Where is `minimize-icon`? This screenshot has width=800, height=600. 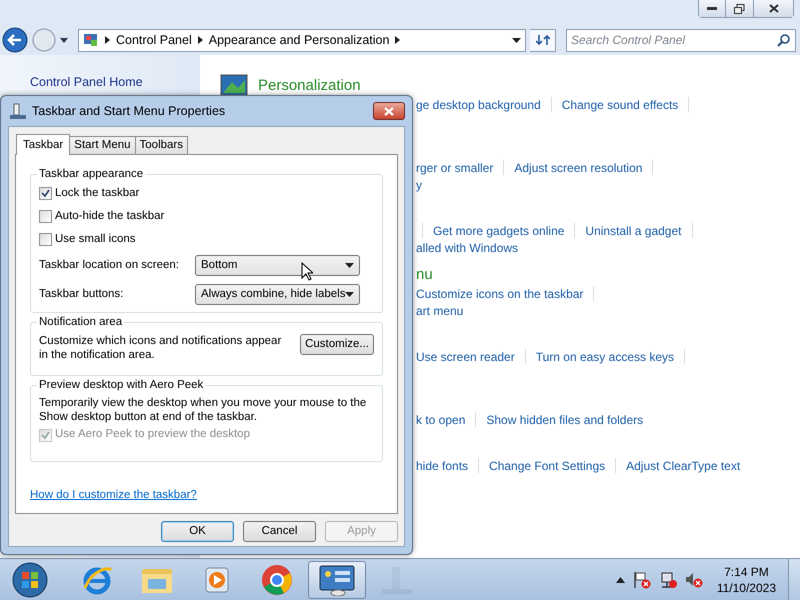
minimize-icon is located at coordinates (712, 8).